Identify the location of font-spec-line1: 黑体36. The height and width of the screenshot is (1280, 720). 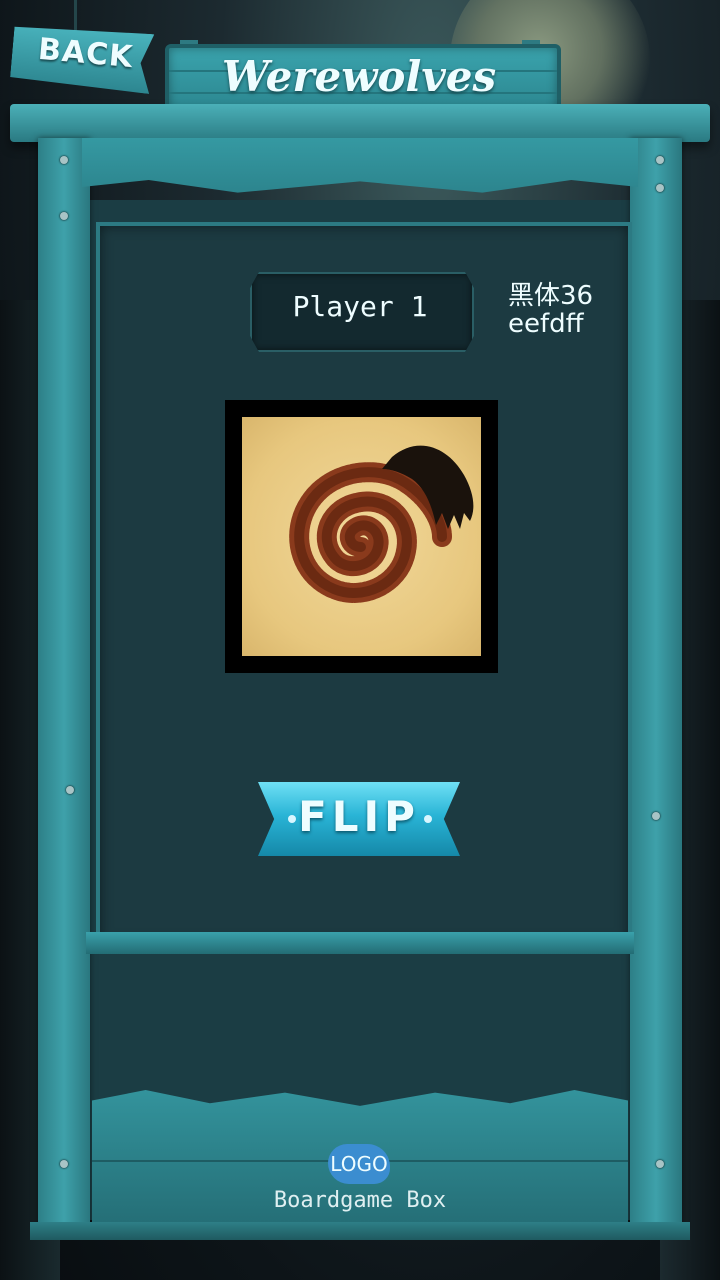
(551, 296).